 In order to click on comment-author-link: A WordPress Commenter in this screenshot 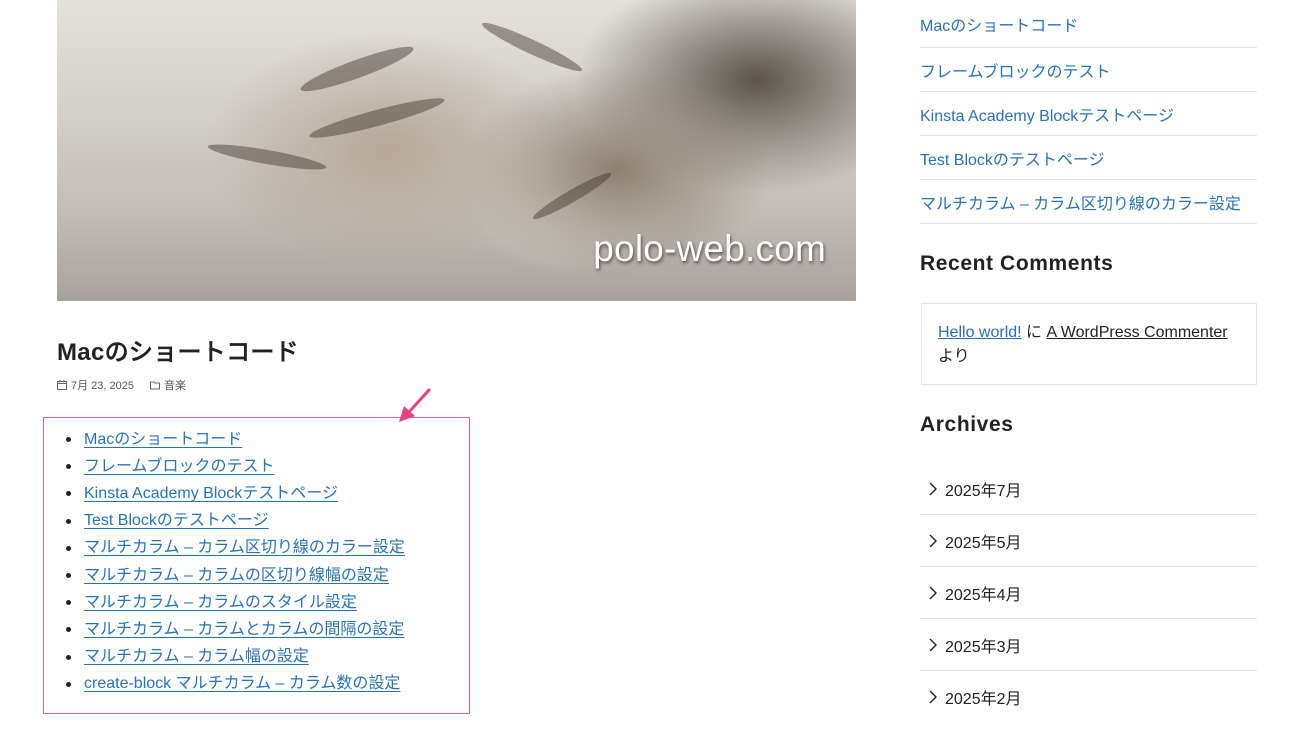, I will do `click(1137, 332)`.